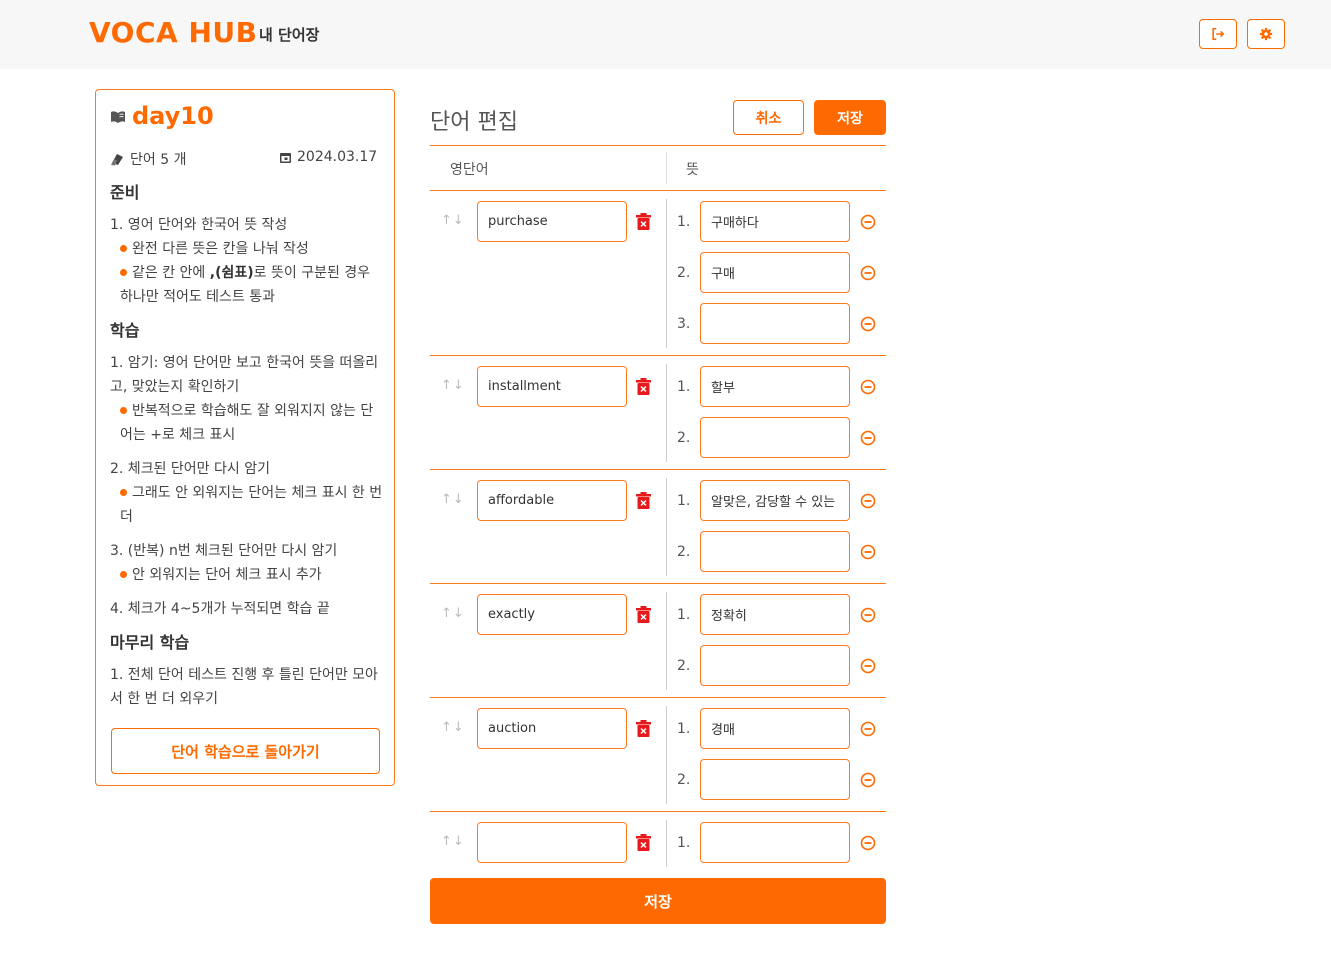 This screenshot has width=1331, height=954. Describe the element at coordinates (150, 642) in the screenshot. I see `guide-finish-title: 마무리 학습` at that location.